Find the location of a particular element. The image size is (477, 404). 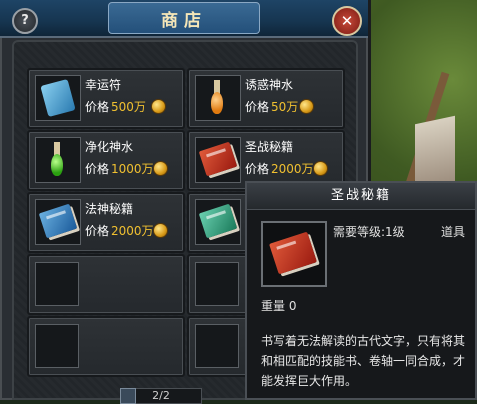

item-name: 诱惑神水 is located at coordinates (269, 85).